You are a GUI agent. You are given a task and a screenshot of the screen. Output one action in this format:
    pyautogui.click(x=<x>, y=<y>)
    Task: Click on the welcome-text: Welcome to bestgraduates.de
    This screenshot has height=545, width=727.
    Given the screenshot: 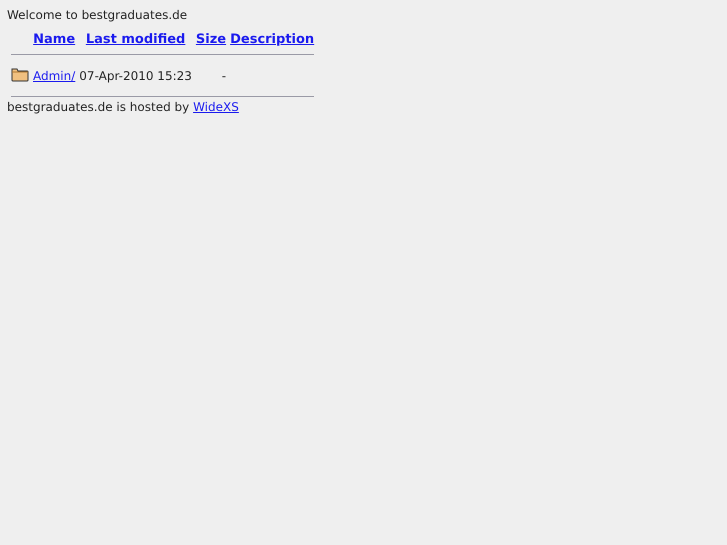 What is the action you would take?
    pyautogui.click(x=97, y=15)
    